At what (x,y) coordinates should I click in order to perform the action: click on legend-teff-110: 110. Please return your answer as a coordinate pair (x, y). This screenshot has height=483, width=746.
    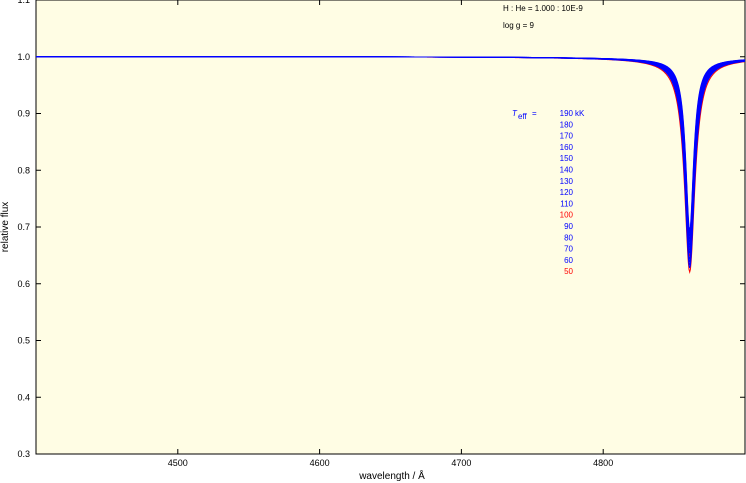
    Looking at the image, I should click on (566, 203).